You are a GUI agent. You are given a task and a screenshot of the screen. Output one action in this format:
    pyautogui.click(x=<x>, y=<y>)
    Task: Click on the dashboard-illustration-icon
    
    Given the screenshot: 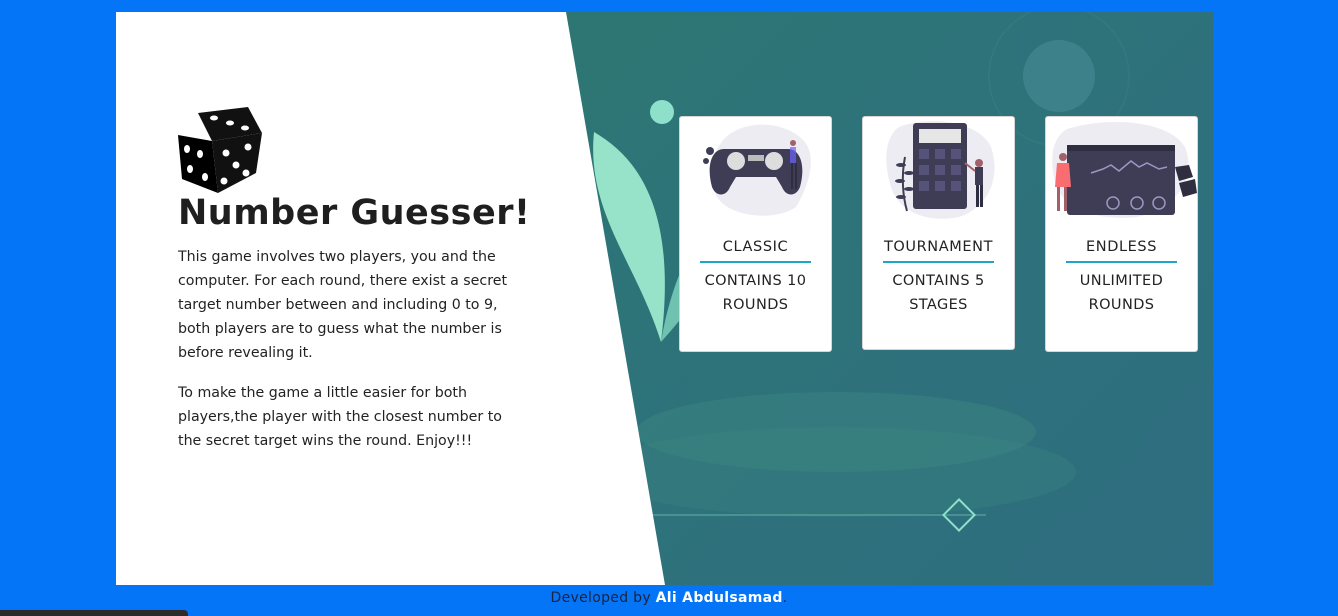 What is the action you would take?
    pyautogui.click(x=1124, y=170)
    